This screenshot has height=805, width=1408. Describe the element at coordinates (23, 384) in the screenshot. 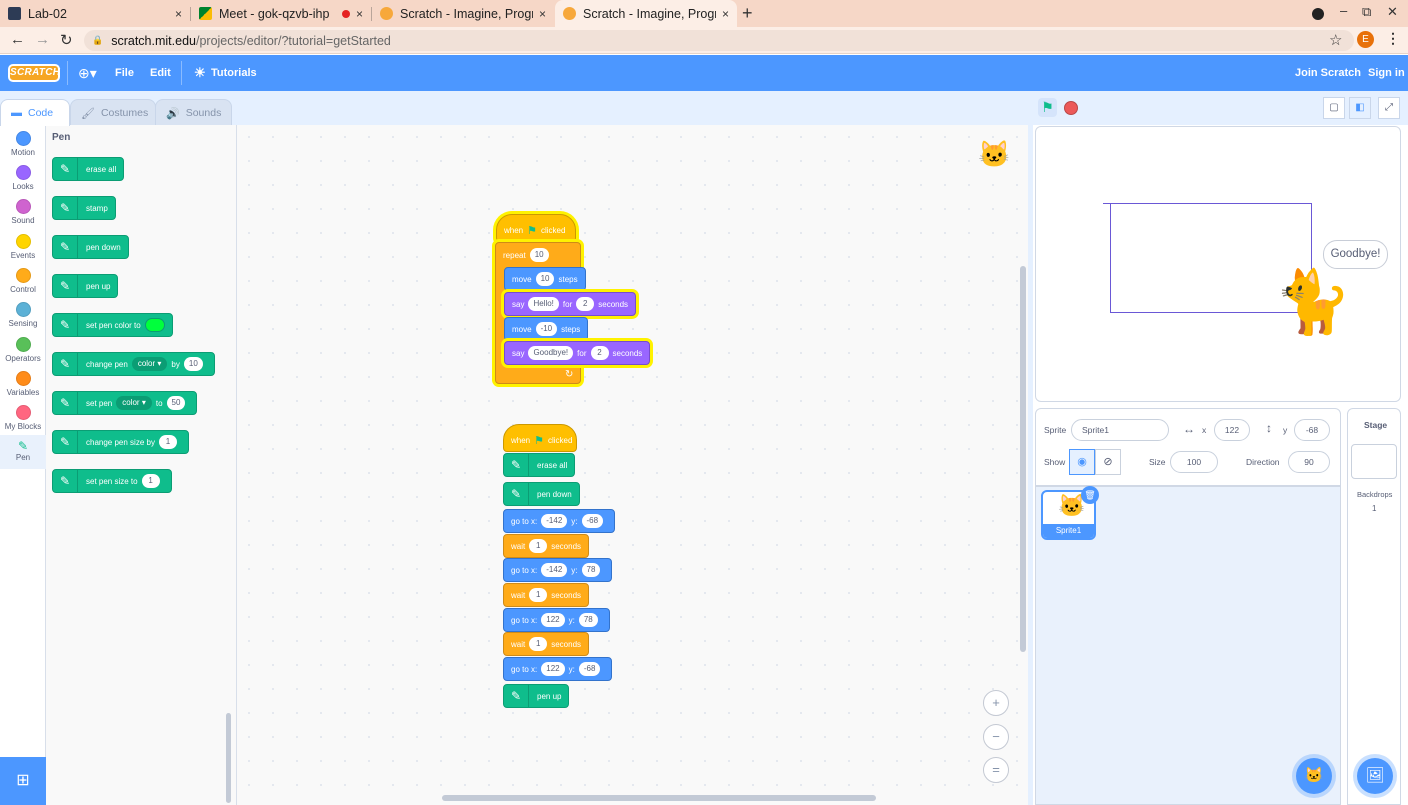

I see `category-variables: Variables` at that location.